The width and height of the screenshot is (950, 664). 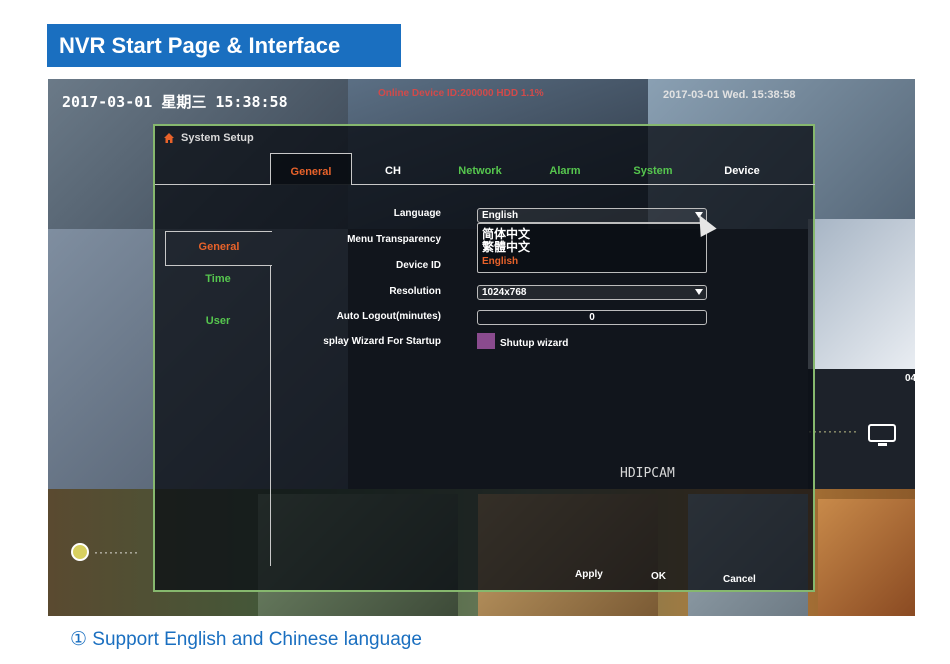 I want to click on osd-datetime-right: 2017-03-01 Wed. 15:38:58, so click(x=729, y=95).